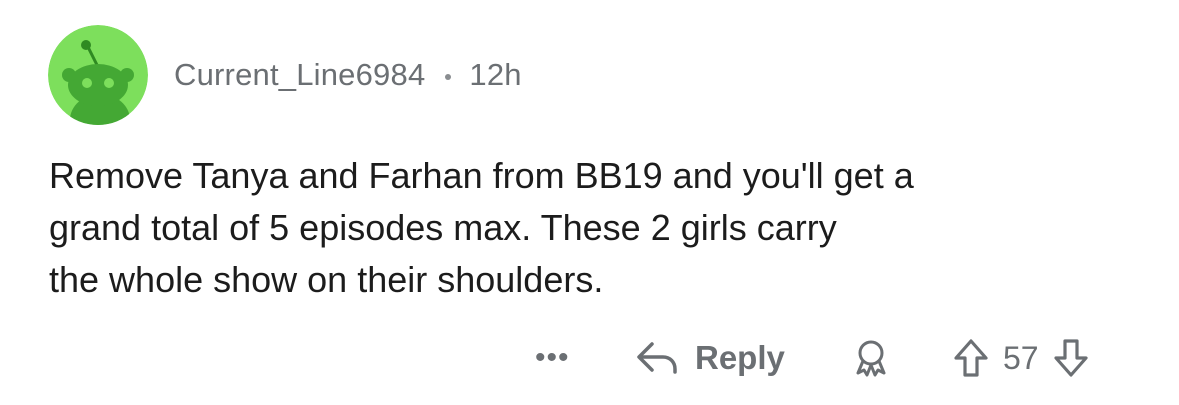  I want to click on more-options-button: •••, so click(552, 358).